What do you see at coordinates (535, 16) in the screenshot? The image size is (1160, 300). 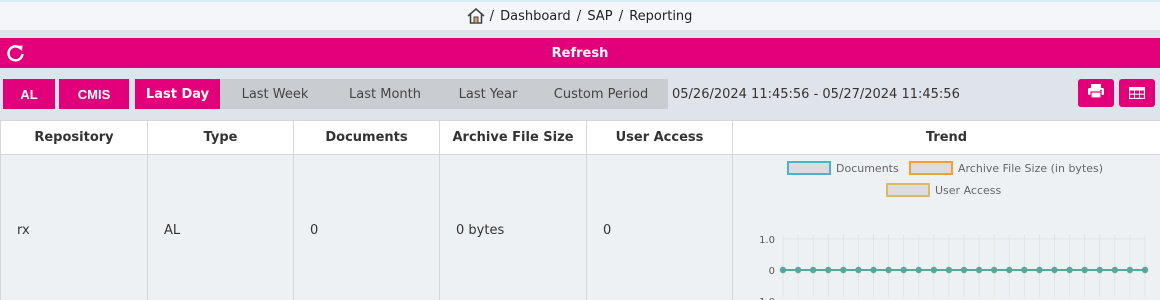 I see `breadcrumb-dashboard: Dashboard` at bounding box center [535, 16].